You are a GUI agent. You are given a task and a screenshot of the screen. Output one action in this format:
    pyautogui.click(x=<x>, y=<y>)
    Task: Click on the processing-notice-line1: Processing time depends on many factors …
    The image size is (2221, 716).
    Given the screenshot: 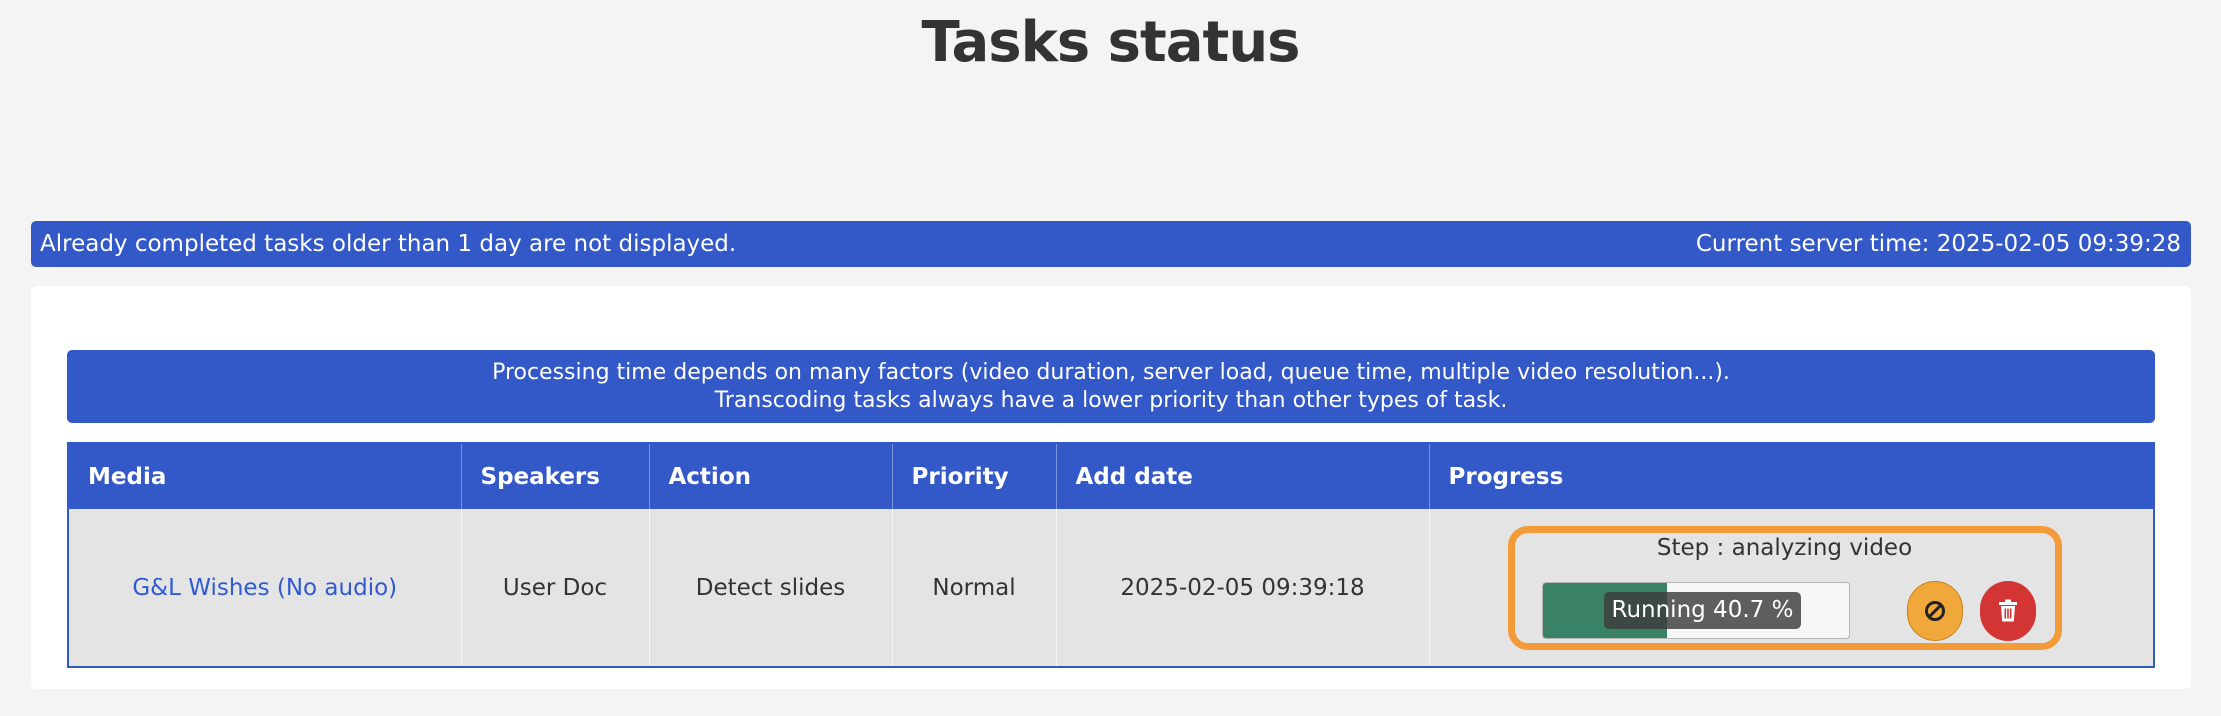 What is the action you would take?
    pyautogui.click(x=1111, y=372)
    